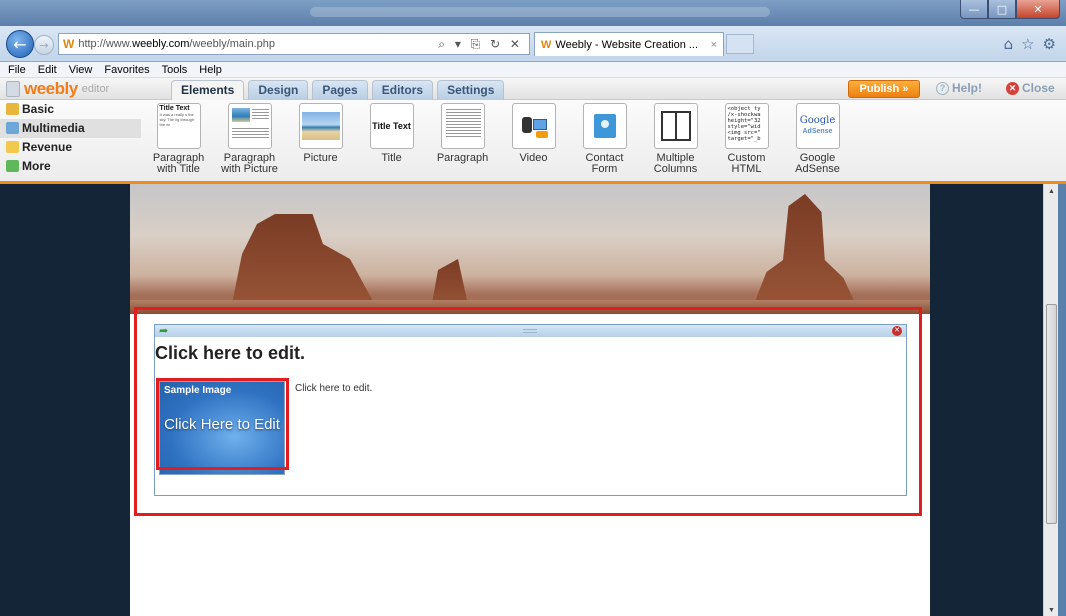 The width and height of the screenshot is (1066, 616). I want to click on publish-button: Publish », so click(884, 89).